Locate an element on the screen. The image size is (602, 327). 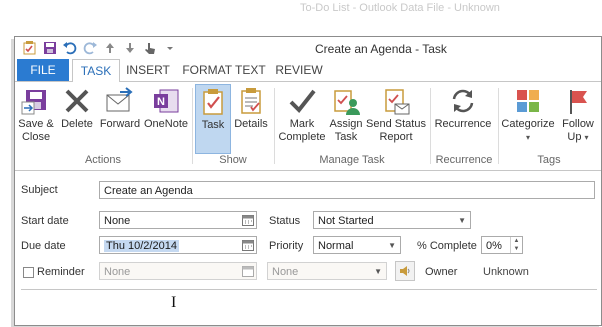
recurrence-icon is located at coordinates (463, 101).